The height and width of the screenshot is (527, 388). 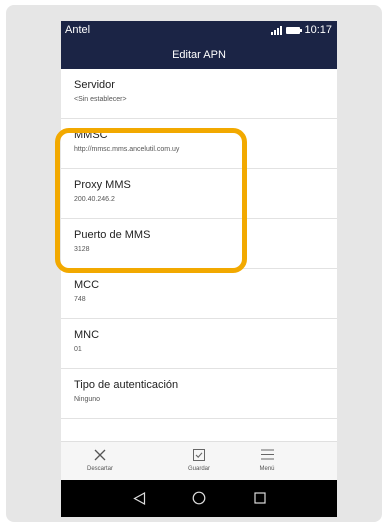 I want to click on highlight-annotation, so click(x=151, y=200).